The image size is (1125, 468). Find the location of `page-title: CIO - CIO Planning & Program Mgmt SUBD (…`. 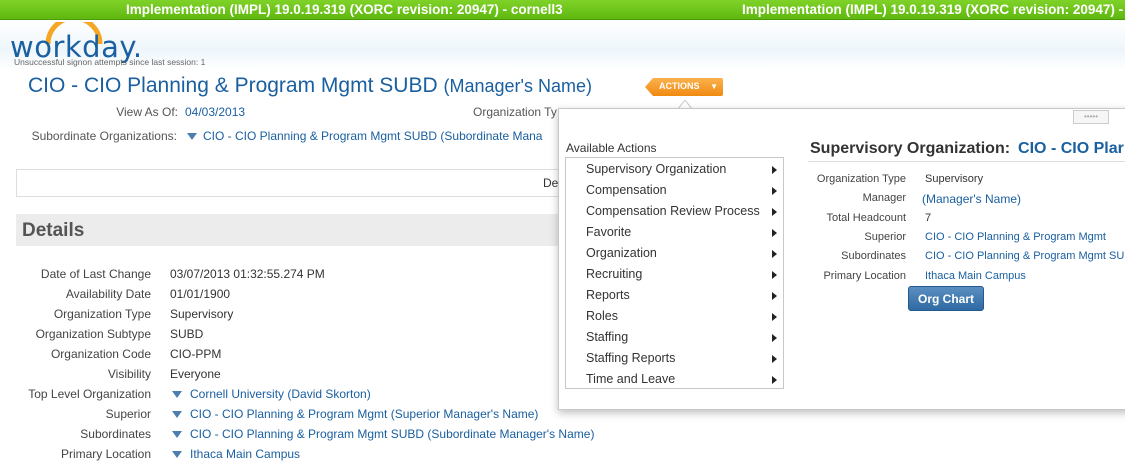

page-title: CIO - CIO Planning & Program Mgmt SUBD (… is located at coordinates (310, 86).